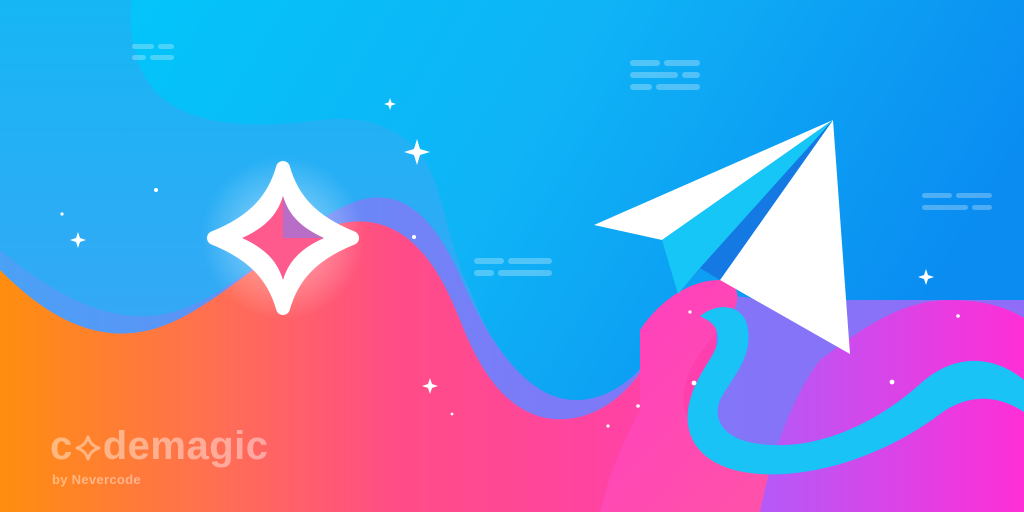 The height and width of the screenshot is (512, 1024). I want to click on codemagic-logo: c demagic by Nevercode, so click(159, 456).